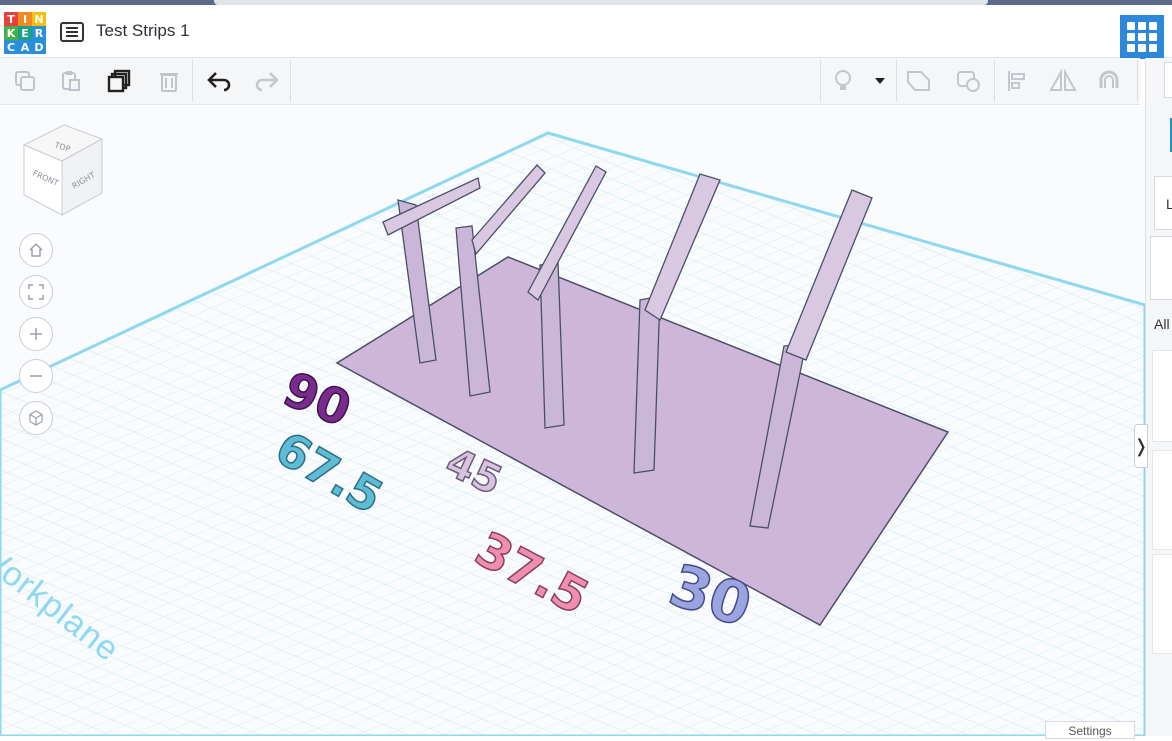  I want to click on paste-button, so click(71, 81).